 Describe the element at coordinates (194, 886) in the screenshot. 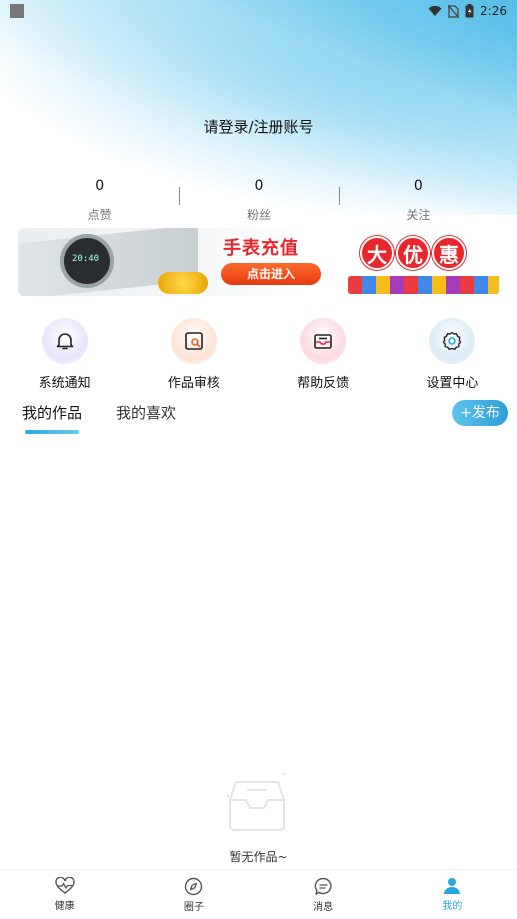

I see `compass-icon` at that location.